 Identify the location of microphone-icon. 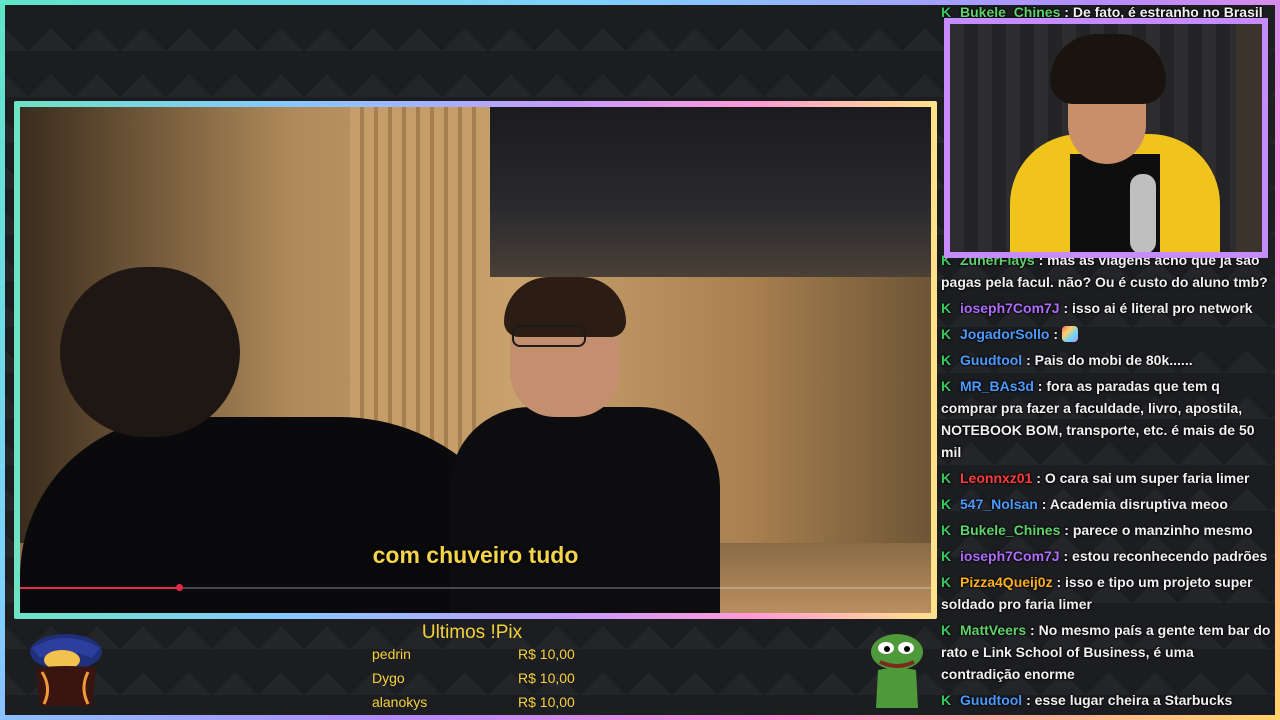
(1143, 213).